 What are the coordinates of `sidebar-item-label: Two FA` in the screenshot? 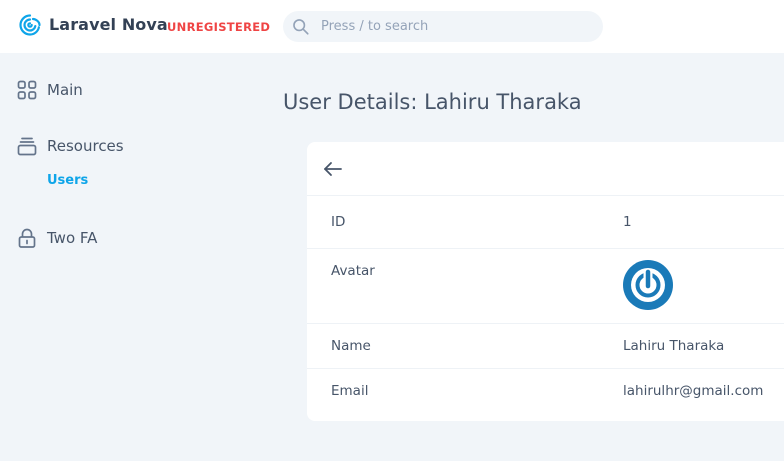 It's located at (72, 238).